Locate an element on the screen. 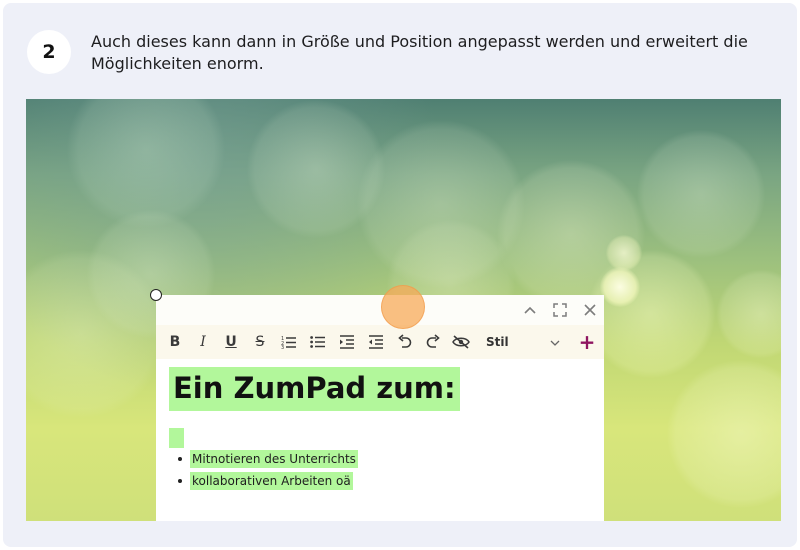  chevron-down-icon is located at coordinates (555, 342).